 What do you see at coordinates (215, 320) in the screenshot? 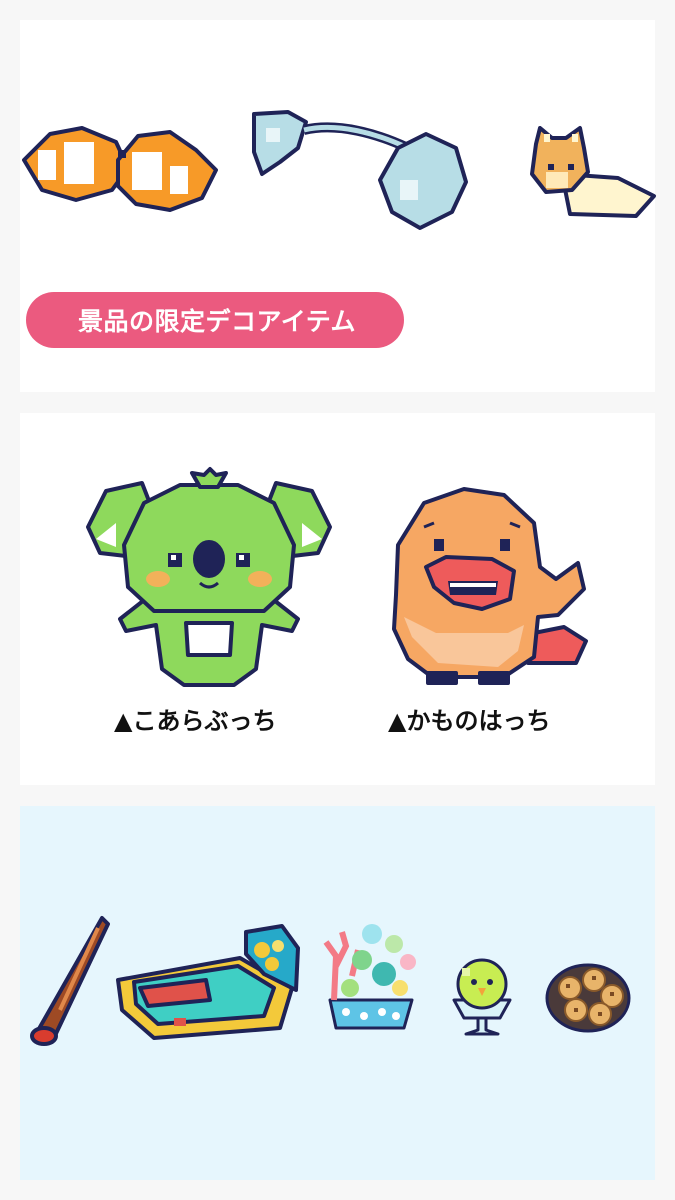
I see `limited-decor-badge: 景品の限定デコアイテム` at bounding box center [215, 320].